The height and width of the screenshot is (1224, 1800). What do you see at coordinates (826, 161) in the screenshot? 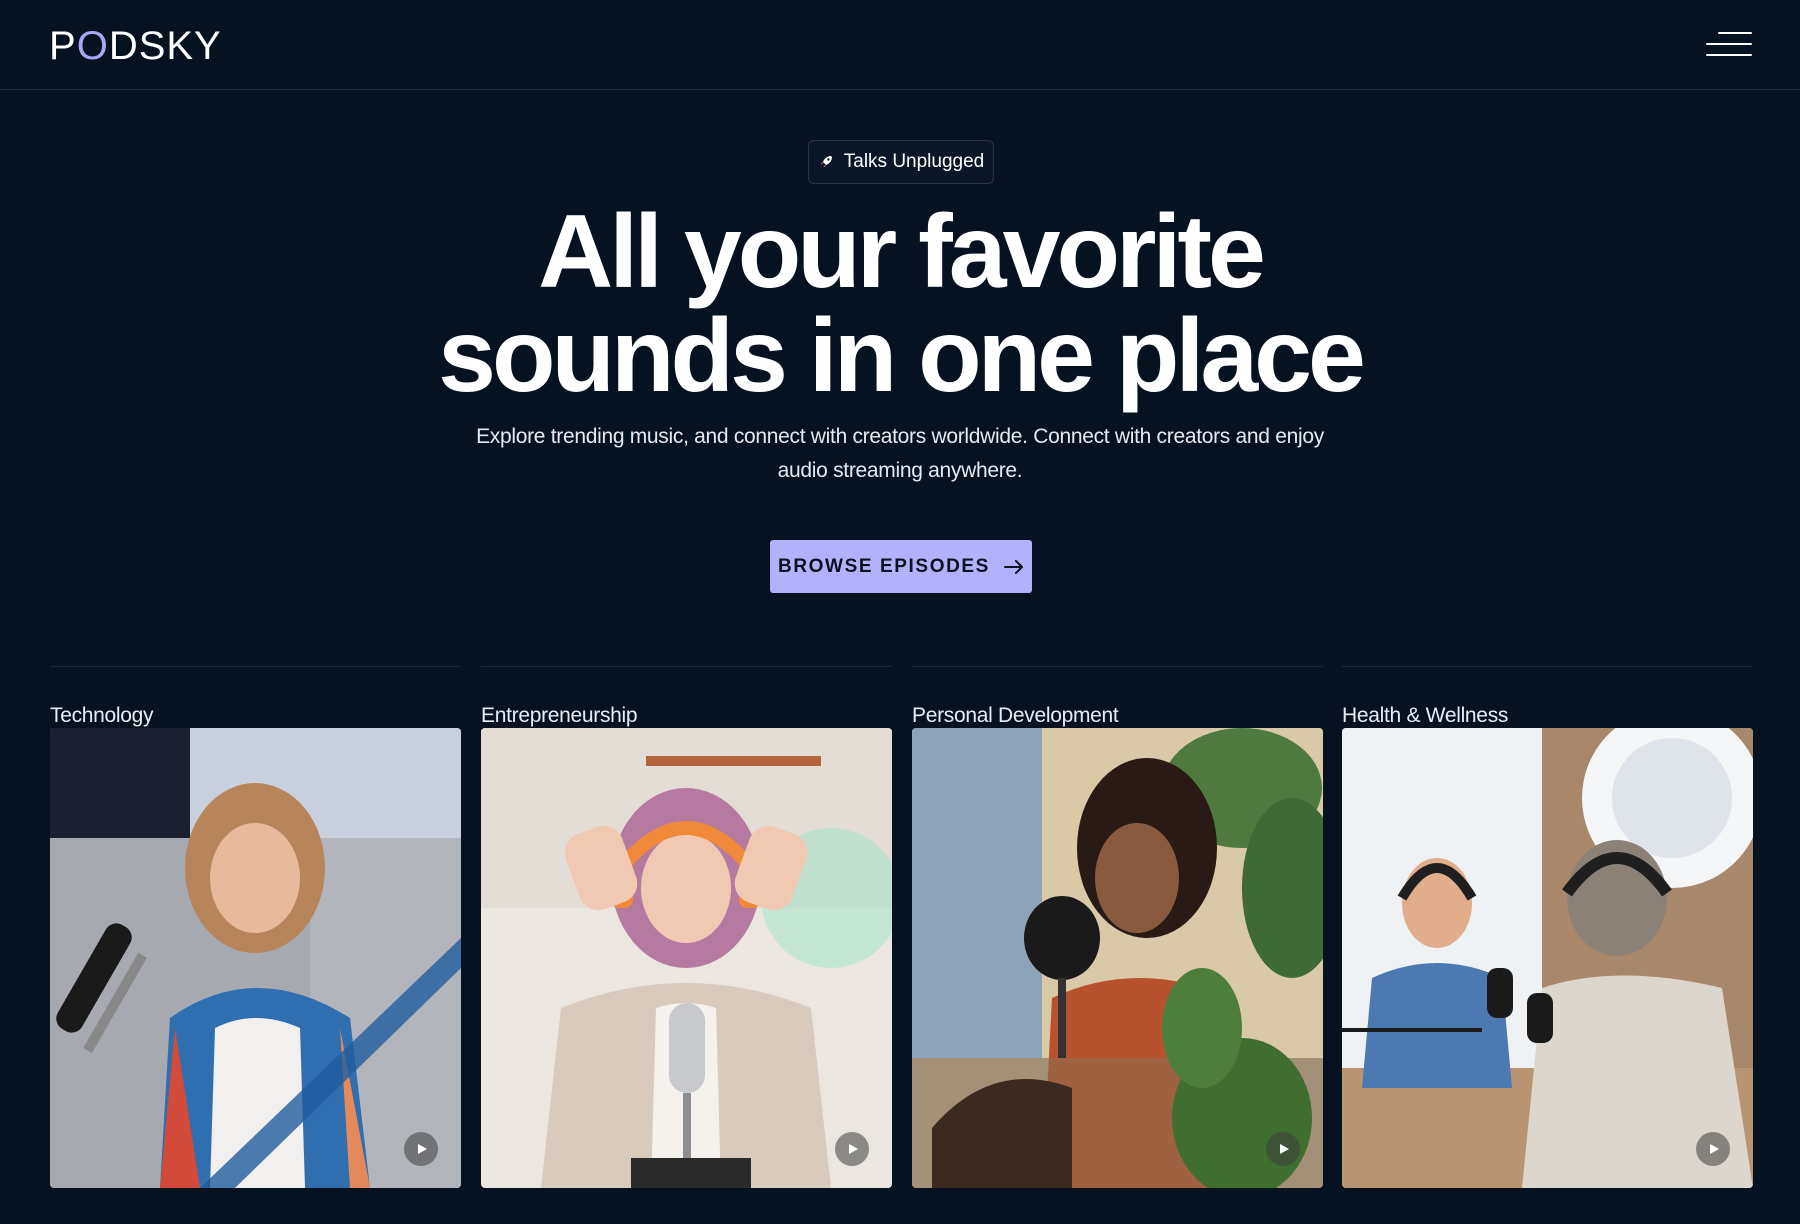
I see `rocket-icon` at bounding box center [826, 161].